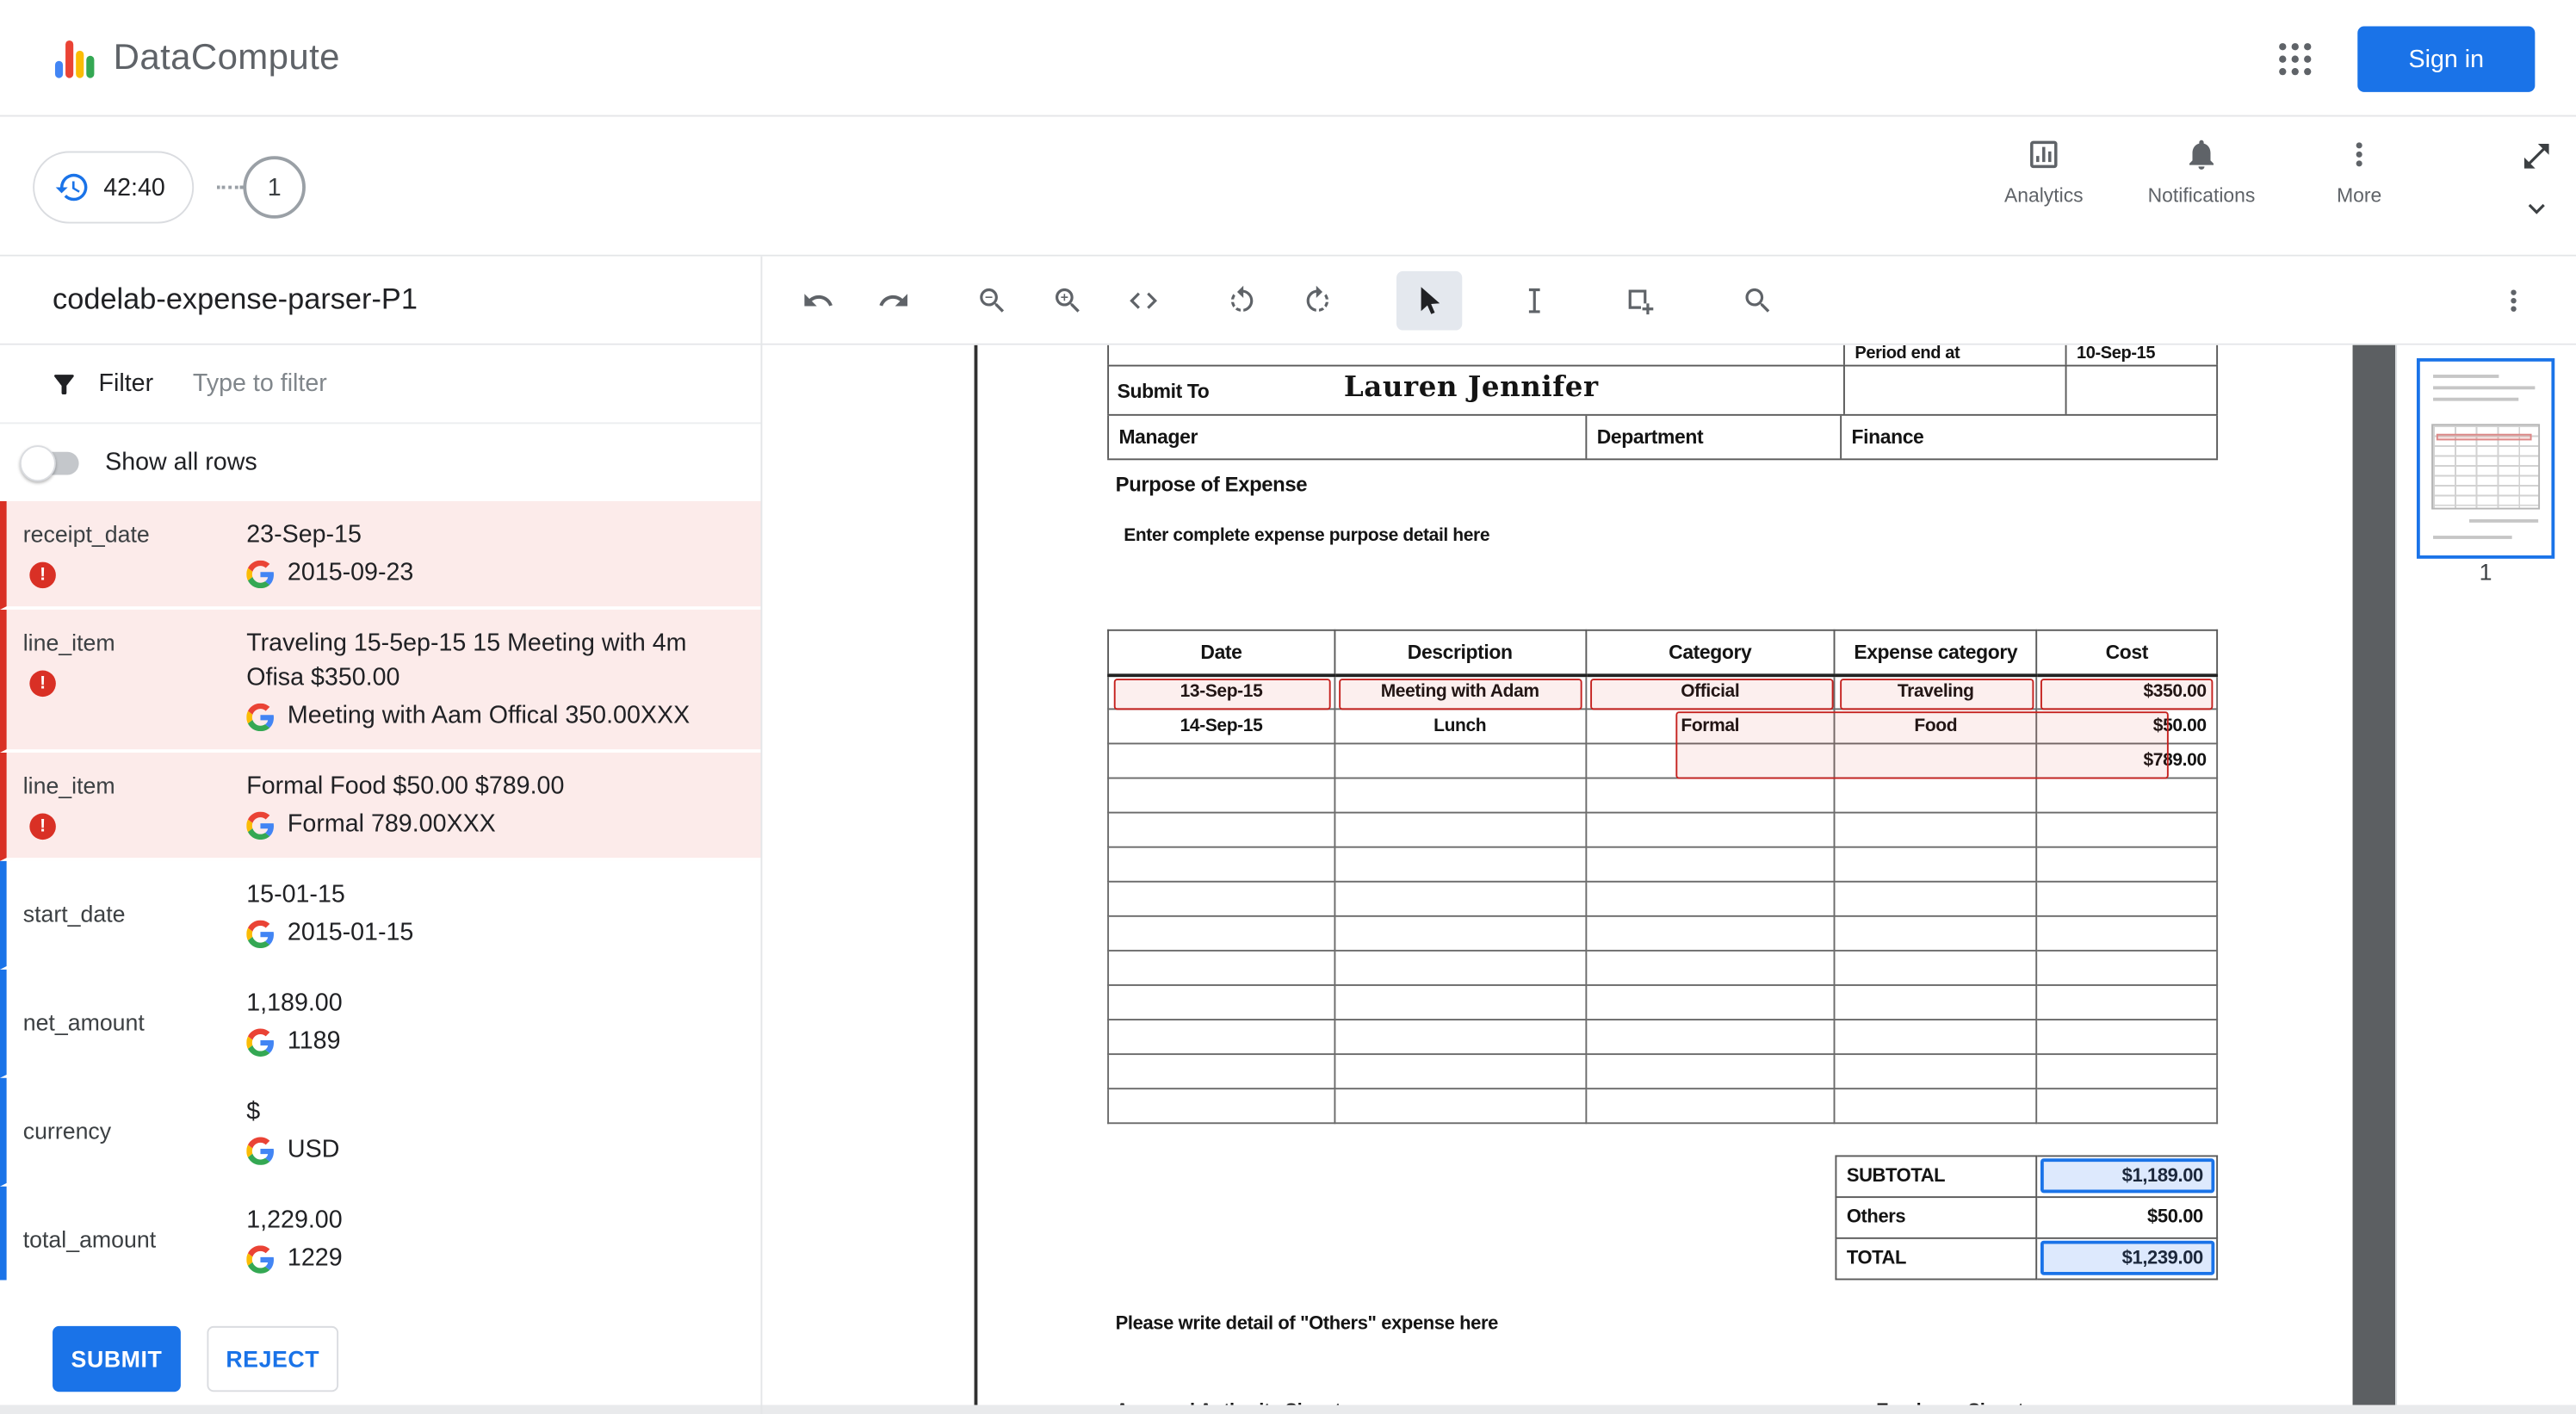 Image resolution: width=2576 pixels, height=1414 pixels. I want to click on brand-name: DataCompute, so click(226, 56).